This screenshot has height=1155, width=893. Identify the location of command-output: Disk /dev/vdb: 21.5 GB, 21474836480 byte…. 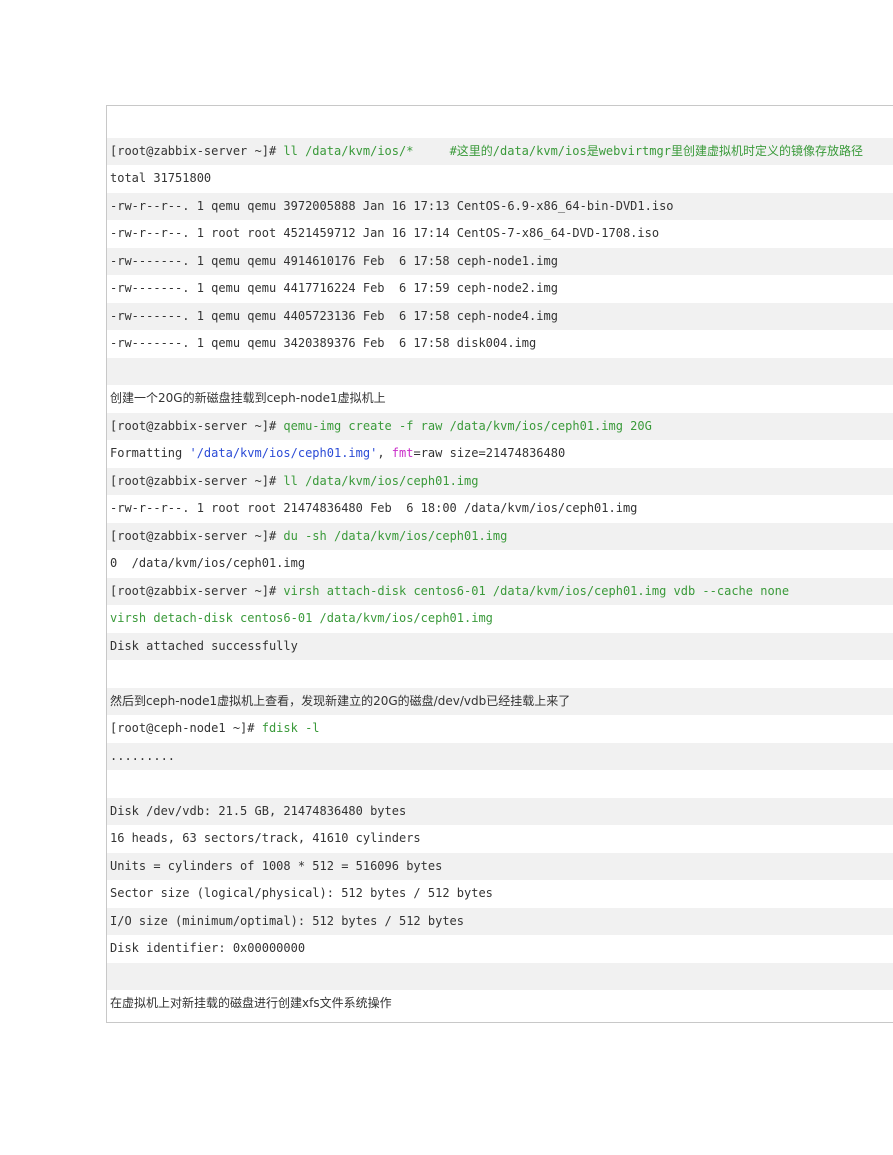
(258, 810).